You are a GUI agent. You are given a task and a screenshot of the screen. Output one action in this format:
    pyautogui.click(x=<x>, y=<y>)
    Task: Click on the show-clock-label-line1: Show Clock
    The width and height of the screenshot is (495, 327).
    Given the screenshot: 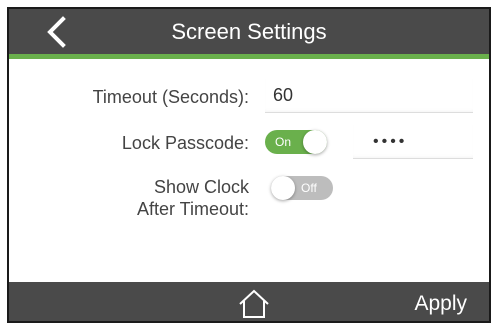 What is the action you would take?
    pyautogui.click(x=201, y=187)
    